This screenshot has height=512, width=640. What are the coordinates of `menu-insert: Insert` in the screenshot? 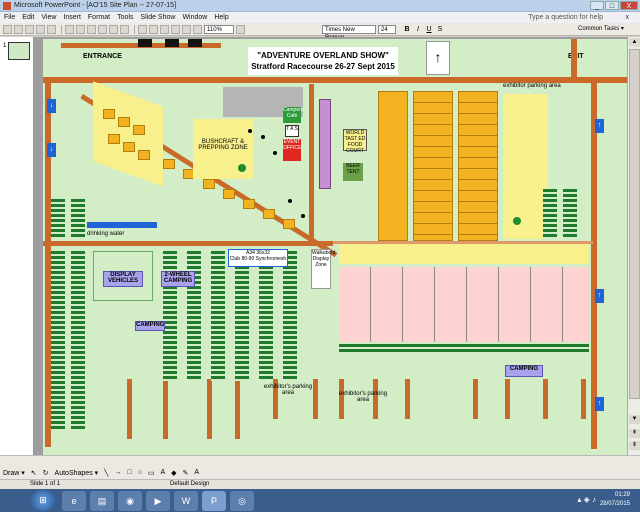 It's located at (72, 17).